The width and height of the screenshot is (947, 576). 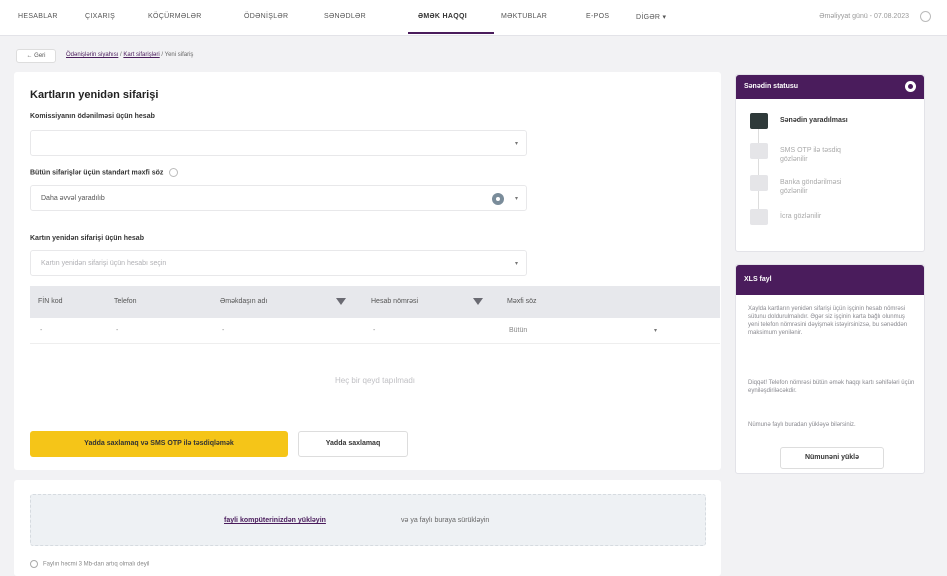 I want to click on nav-item-payments: ÖDƏNİŞLƏR, so click(x=266, y=16).